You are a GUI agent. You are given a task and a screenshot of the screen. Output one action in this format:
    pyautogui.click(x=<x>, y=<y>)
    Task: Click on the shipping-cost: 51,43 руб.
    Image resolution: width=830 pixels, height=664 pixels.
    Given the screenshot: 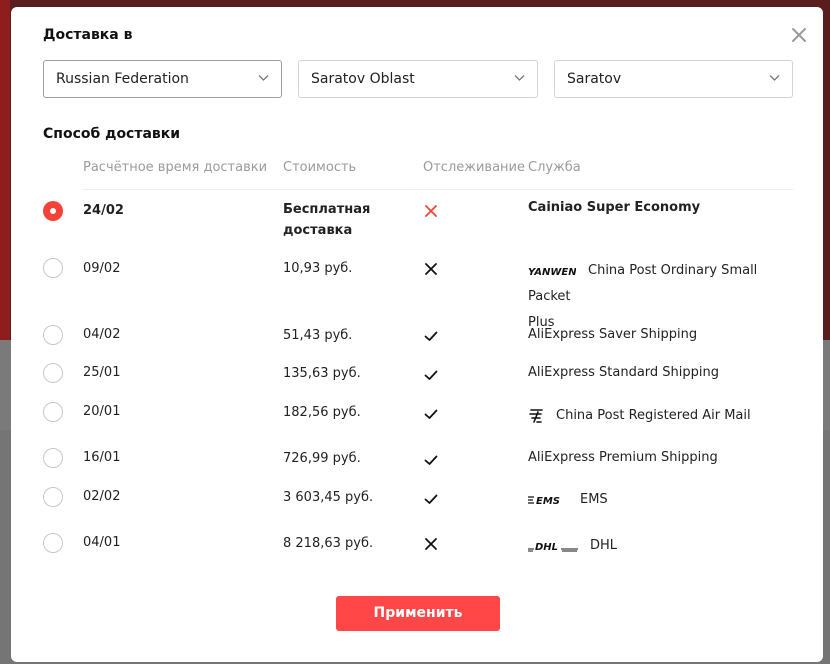 What is the action you would take?
    pyautogui.click(x=318, y=335)
    